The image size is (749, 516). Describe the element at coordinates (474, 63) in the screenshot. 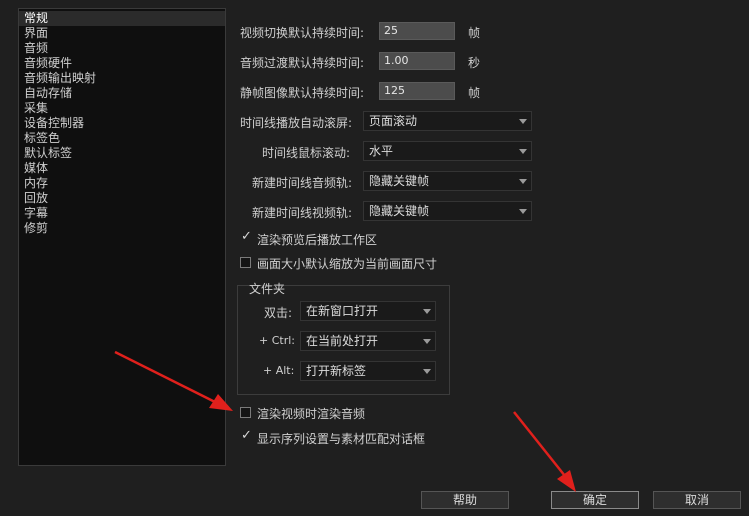

I see `audio-transition-duration-unit: 秒` at that location.